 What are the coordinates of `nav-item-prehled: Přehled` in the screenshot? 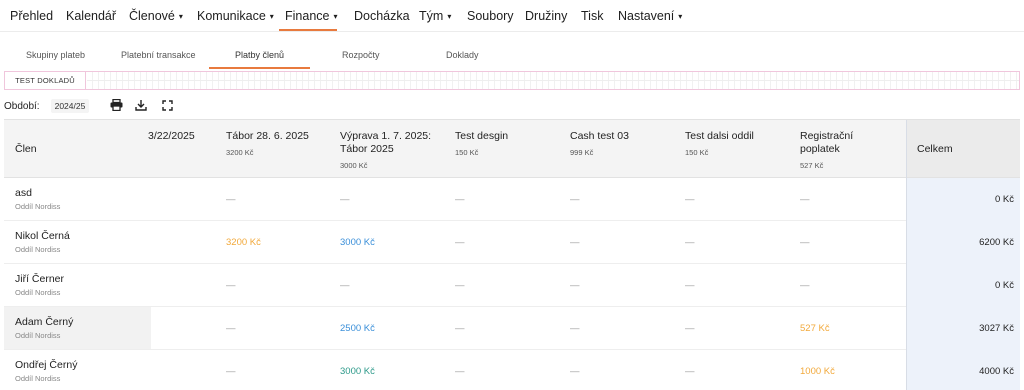 It's located at (31, 16).